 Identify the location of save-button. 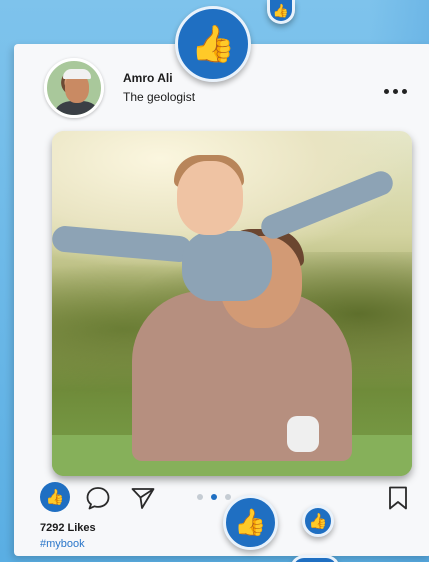
(398, 498).